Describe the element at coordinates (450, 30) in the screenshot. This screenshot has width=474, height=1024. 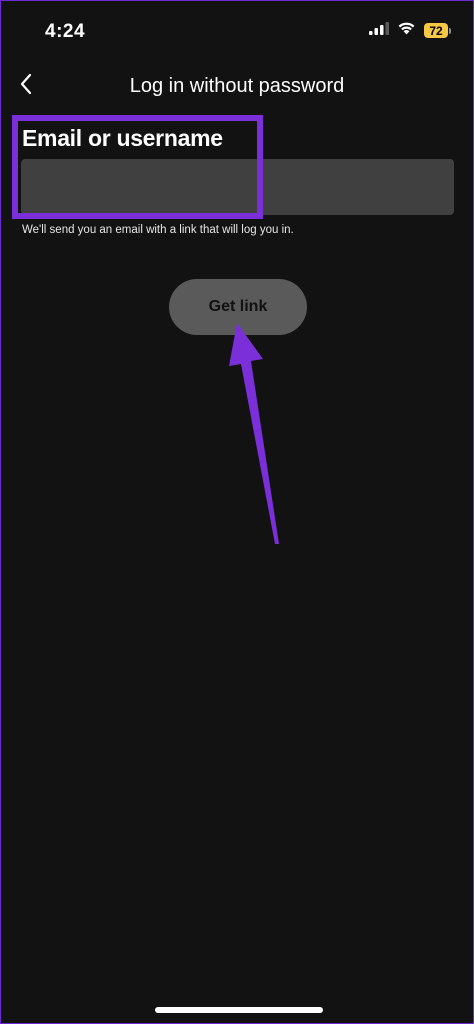
I see `battery-tip` at that location.